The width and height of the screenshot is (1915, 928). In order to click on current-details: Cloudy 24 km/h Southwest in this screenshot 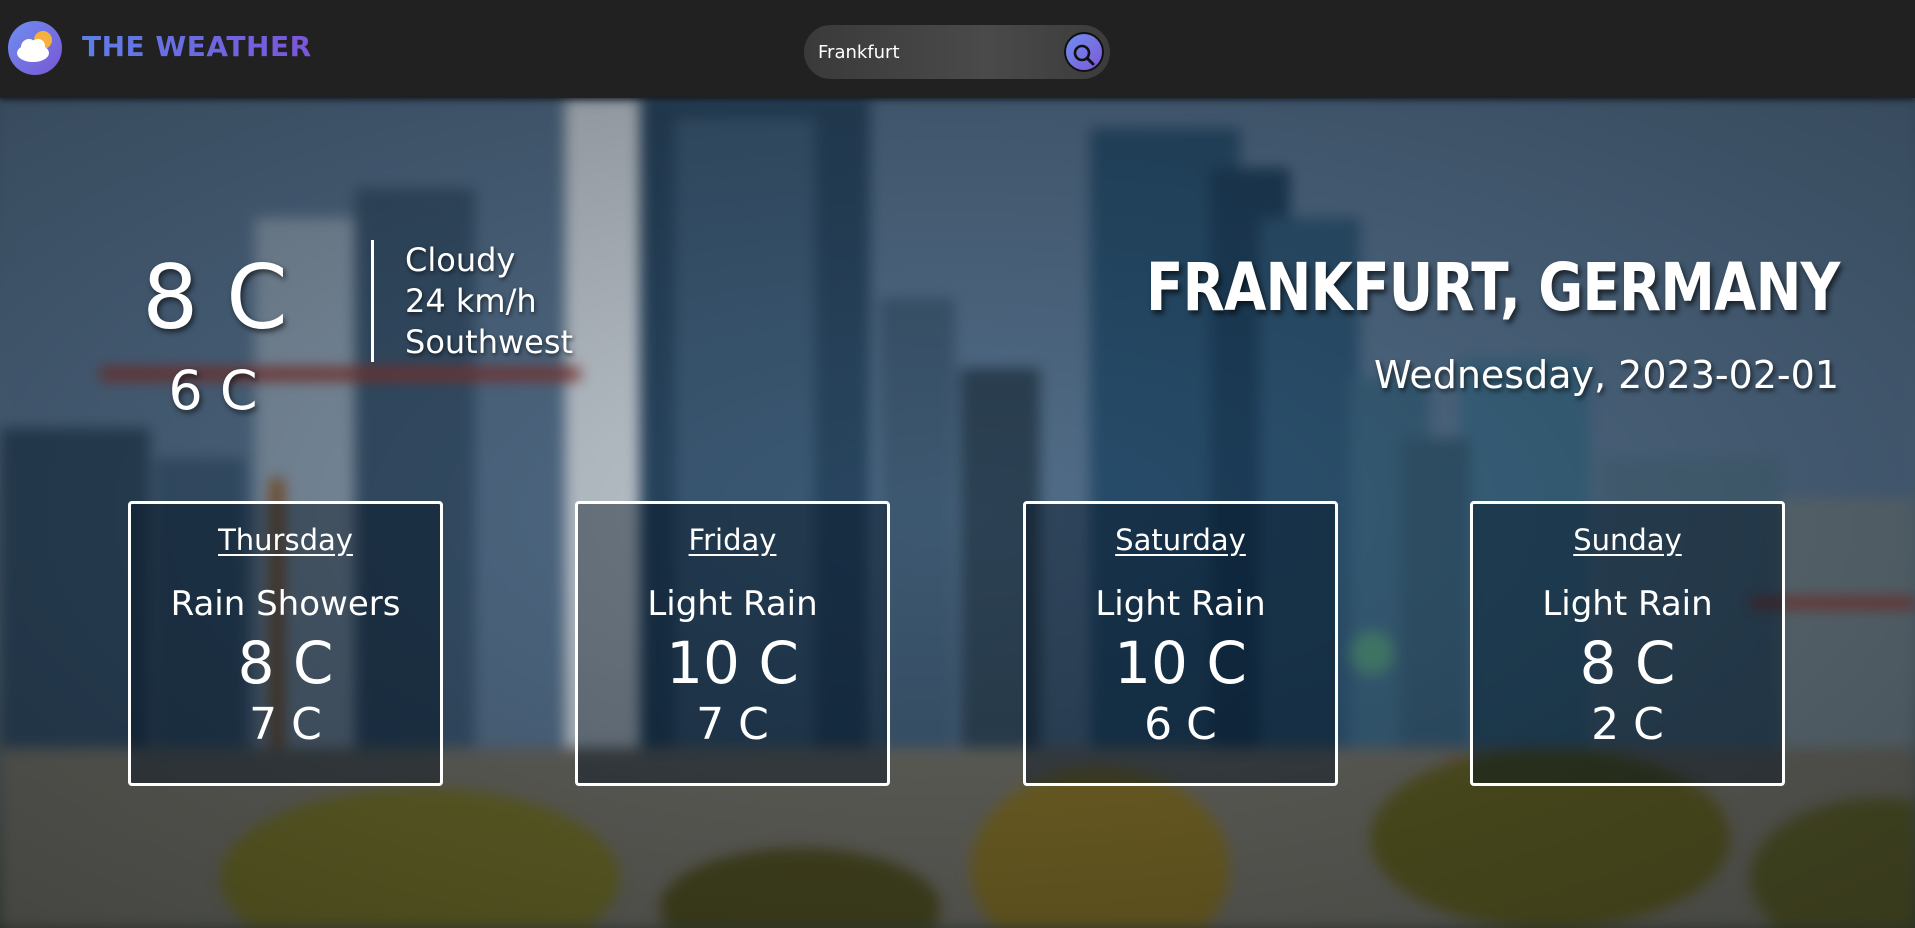, I will do `click(489, 301)`.